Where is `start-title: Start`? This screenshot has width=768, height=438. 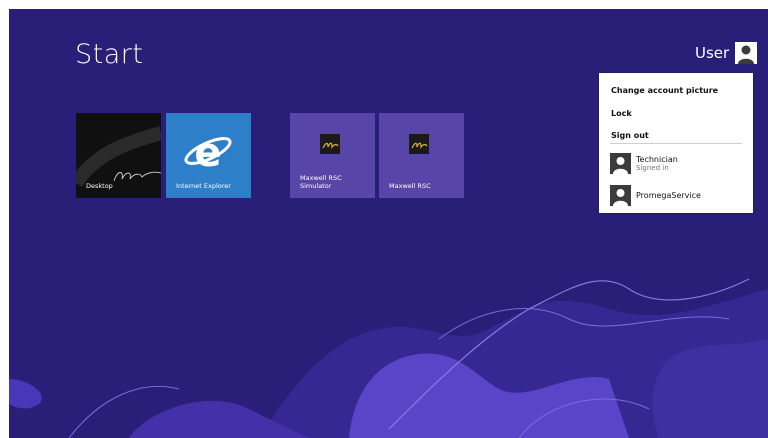
start-title: Start is located at coordinates (109, 54).